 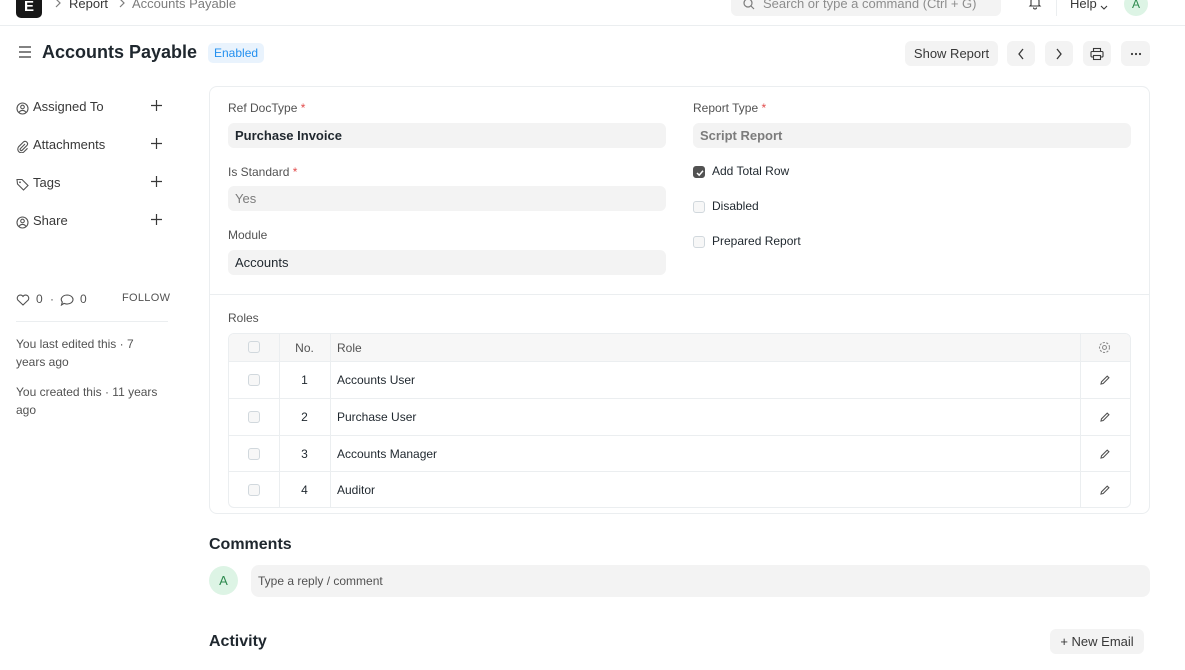 I want to click on add-assignment-plus-icon, so click(x=156, y=107).